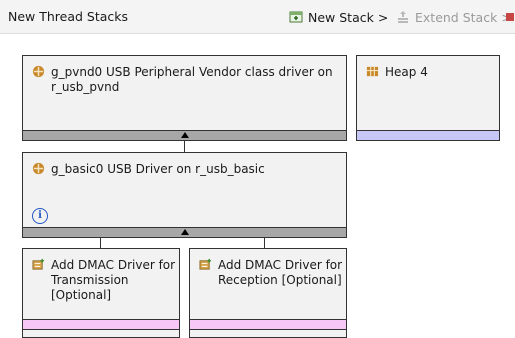 This screenshot has height=338, width=515. Describe the element at coordinates (68, 16) in the screenshot. I see `panel-title: New Thread Stacks` at that location.